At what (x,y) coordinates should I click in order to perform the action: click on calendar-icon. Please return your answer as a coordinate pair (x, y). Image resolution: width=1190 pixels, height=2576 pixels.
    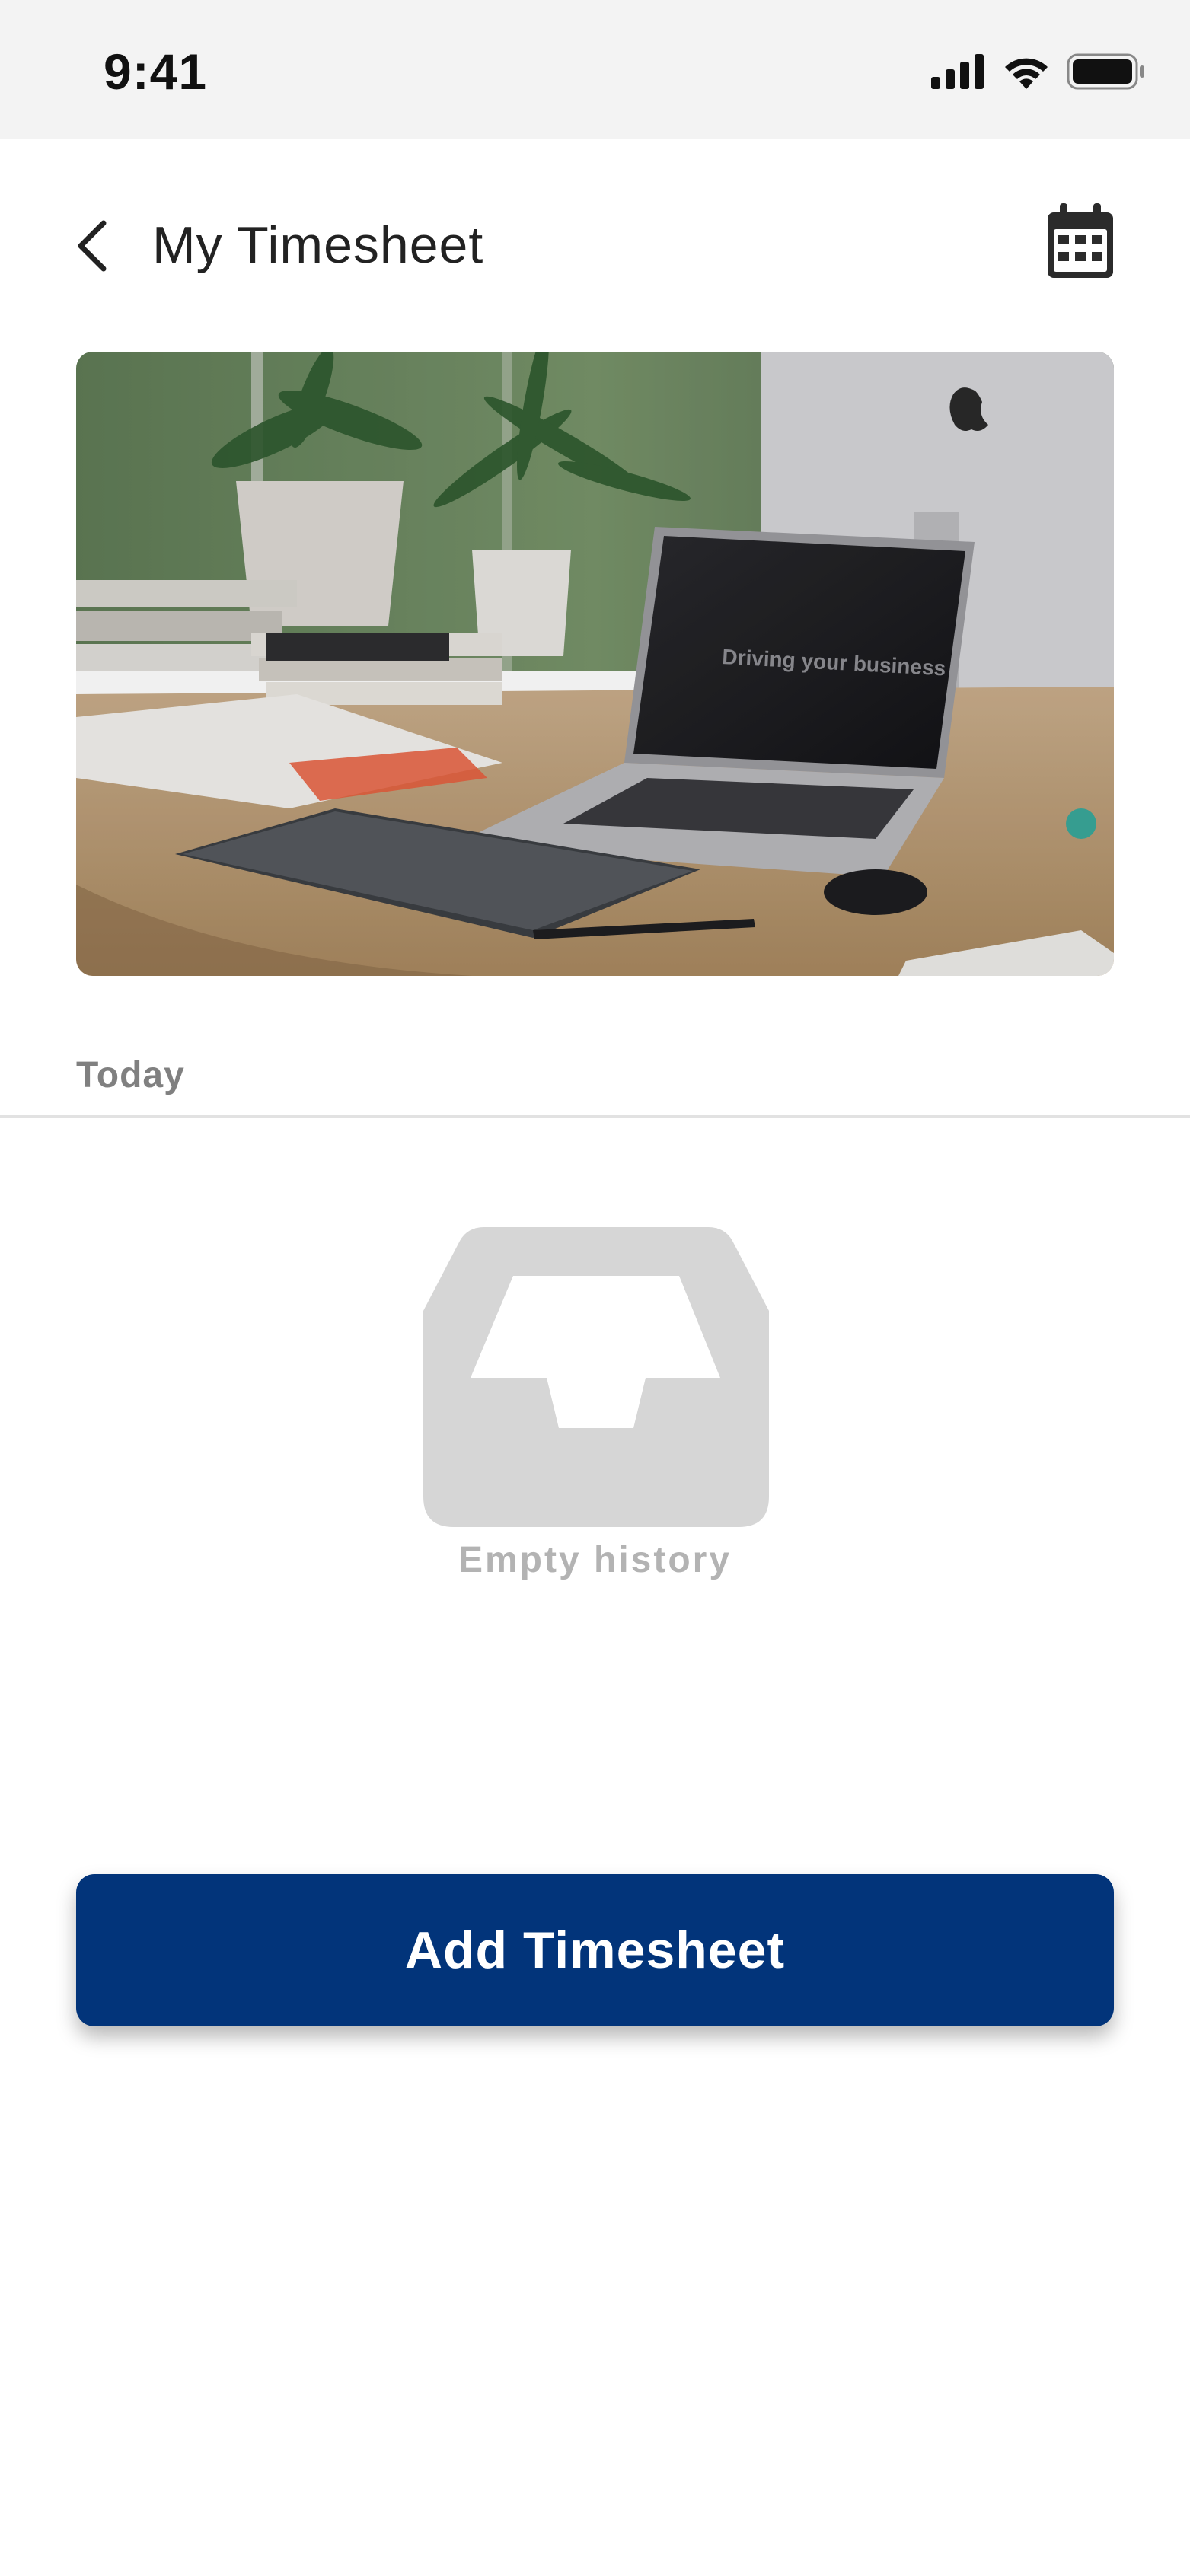
    Looking at the image, I should click on (1080, 240).